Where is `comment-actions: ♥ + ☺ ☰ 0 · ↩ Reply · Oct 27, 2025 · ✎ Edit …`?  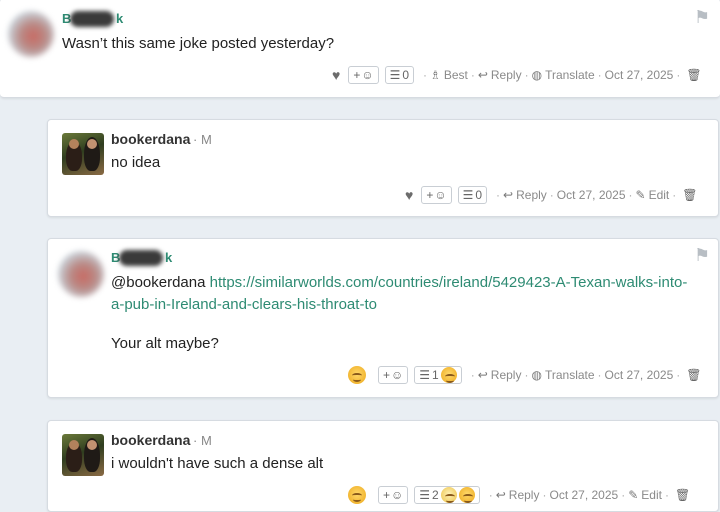
comment-actions: ♥ + ☺ ☰ 0 · ↩ Reply · Oct 27, 2025 · ✎ Edit … is located at coordinates (551, 195).